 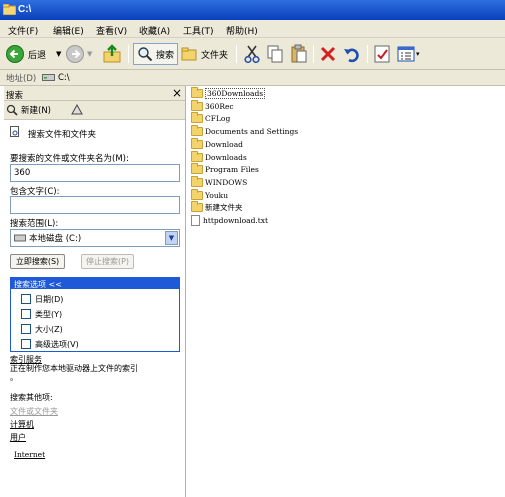 I want to click on address-field: C:\, so click(x=272, y=77).